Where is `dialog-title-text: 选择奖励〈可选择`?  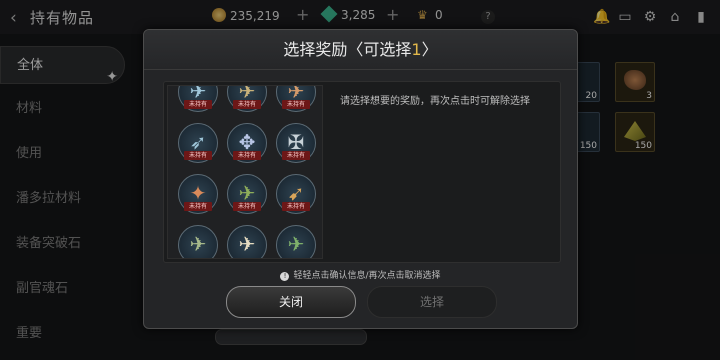
dialog-title-text: 选择奖励〈可选择 is located at coordinates (347, 49).